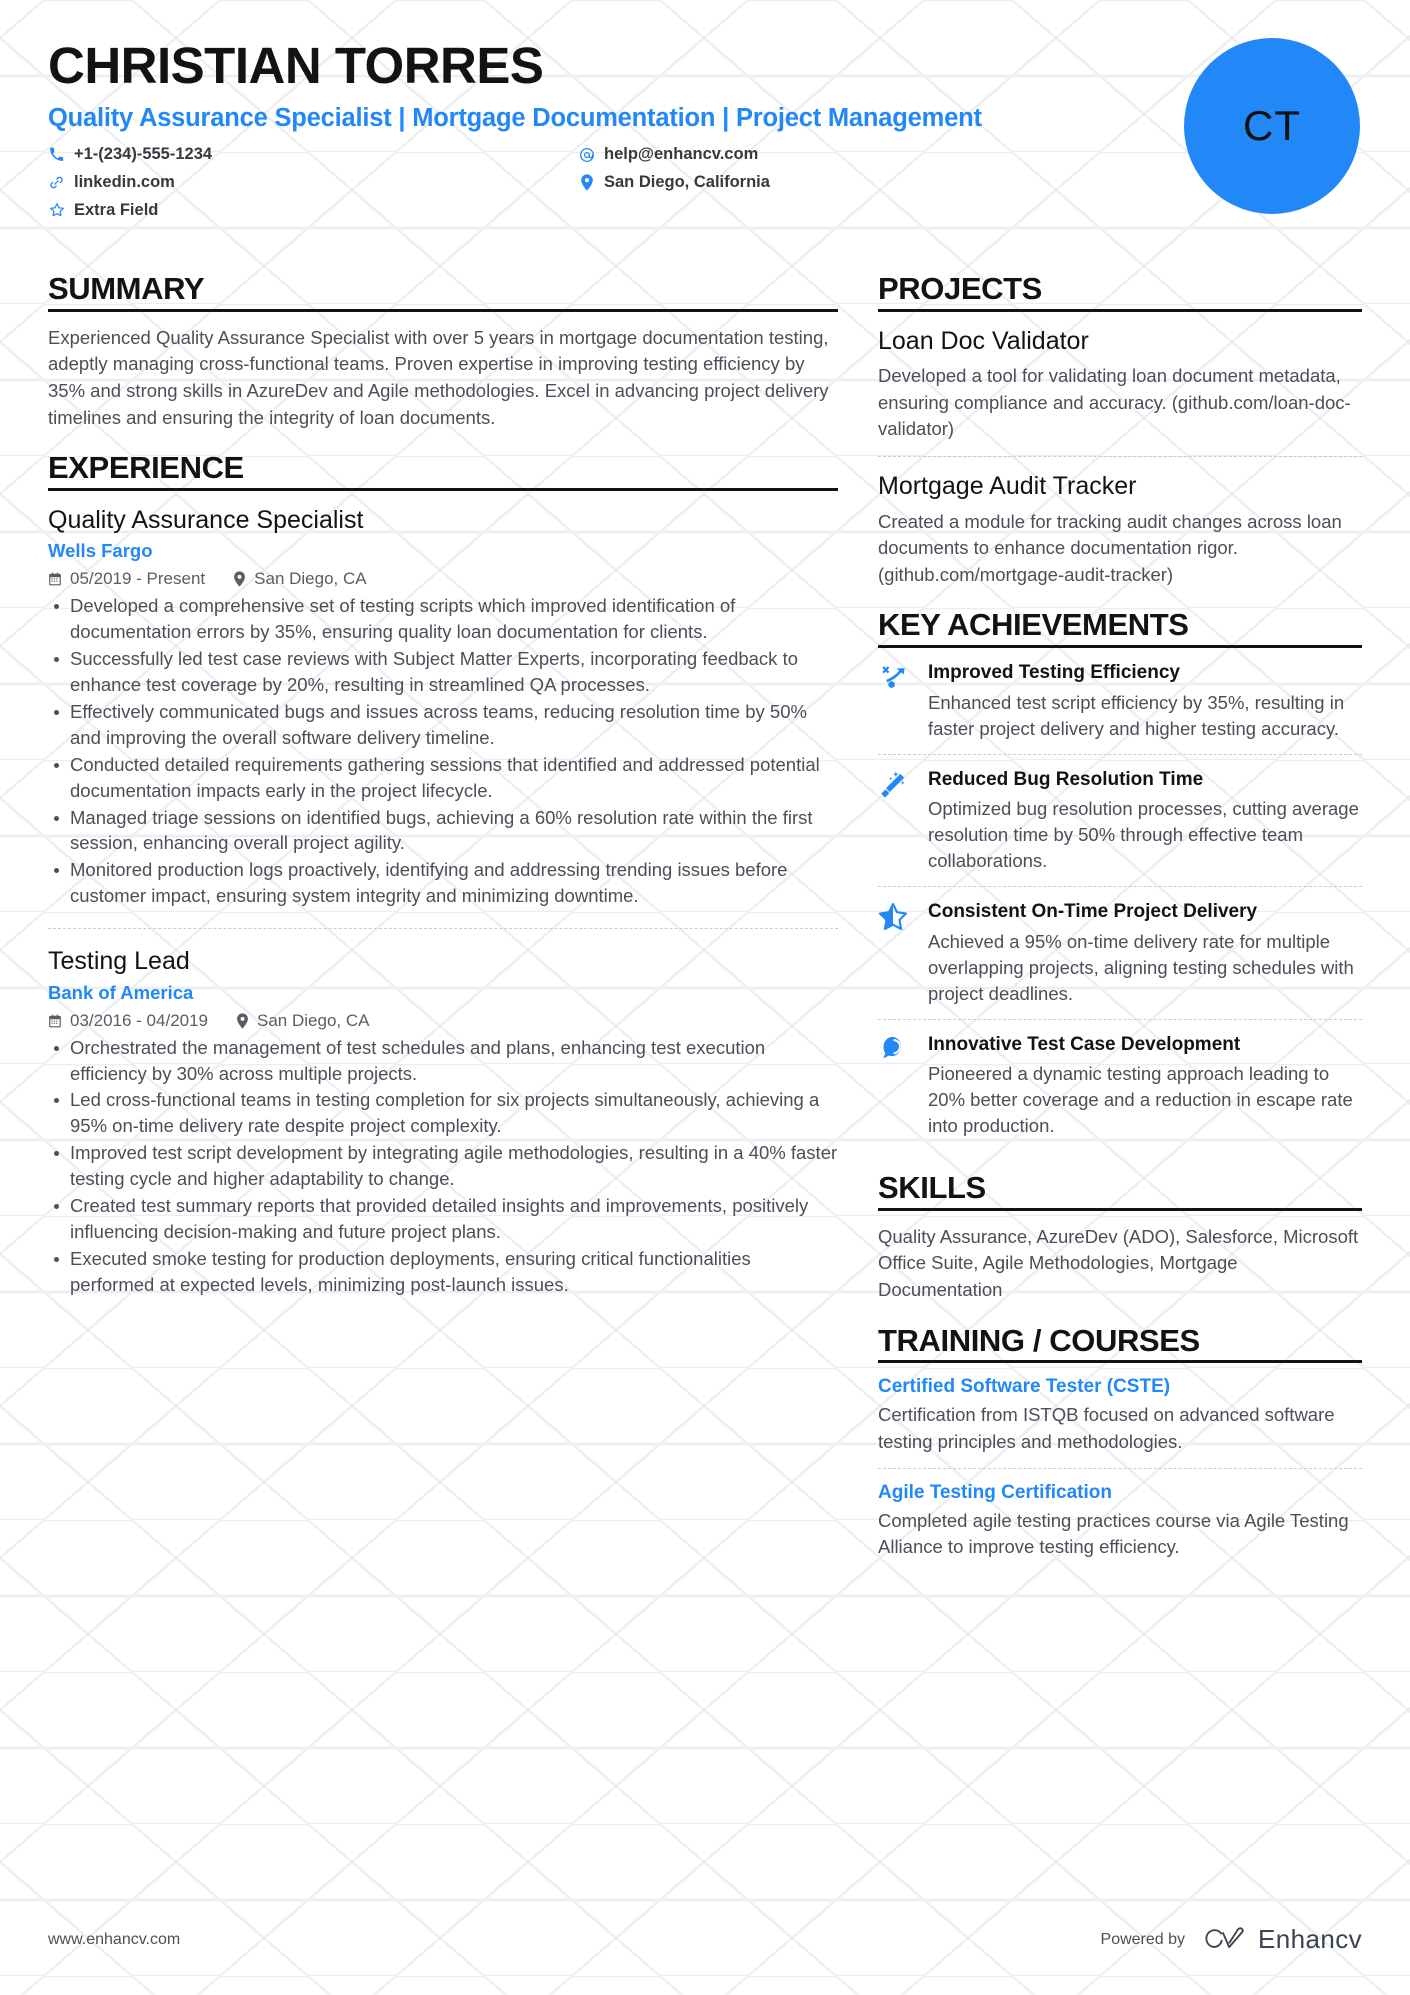 This screenshot has height=1995, width=1410. Describe the element at coordinates (687, 181) in the screenshot. I see `contact-location-text: San Diego, California` at that location.